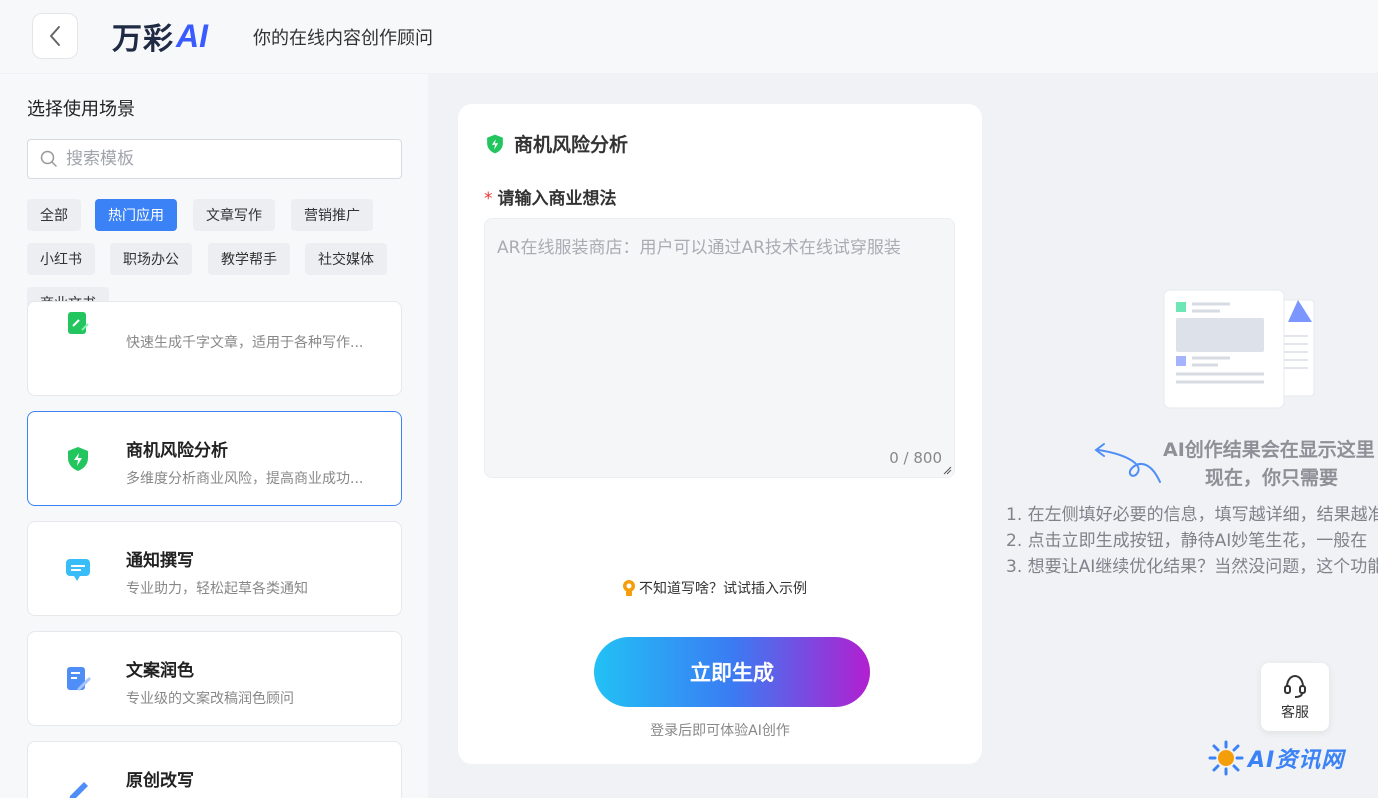 This screenshot has height=798, width=1378. I want to click on watermark: AI资讯网, so click(1283, 758).